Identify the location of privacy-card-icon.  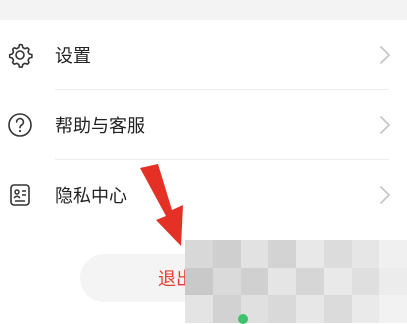
(20, 195).